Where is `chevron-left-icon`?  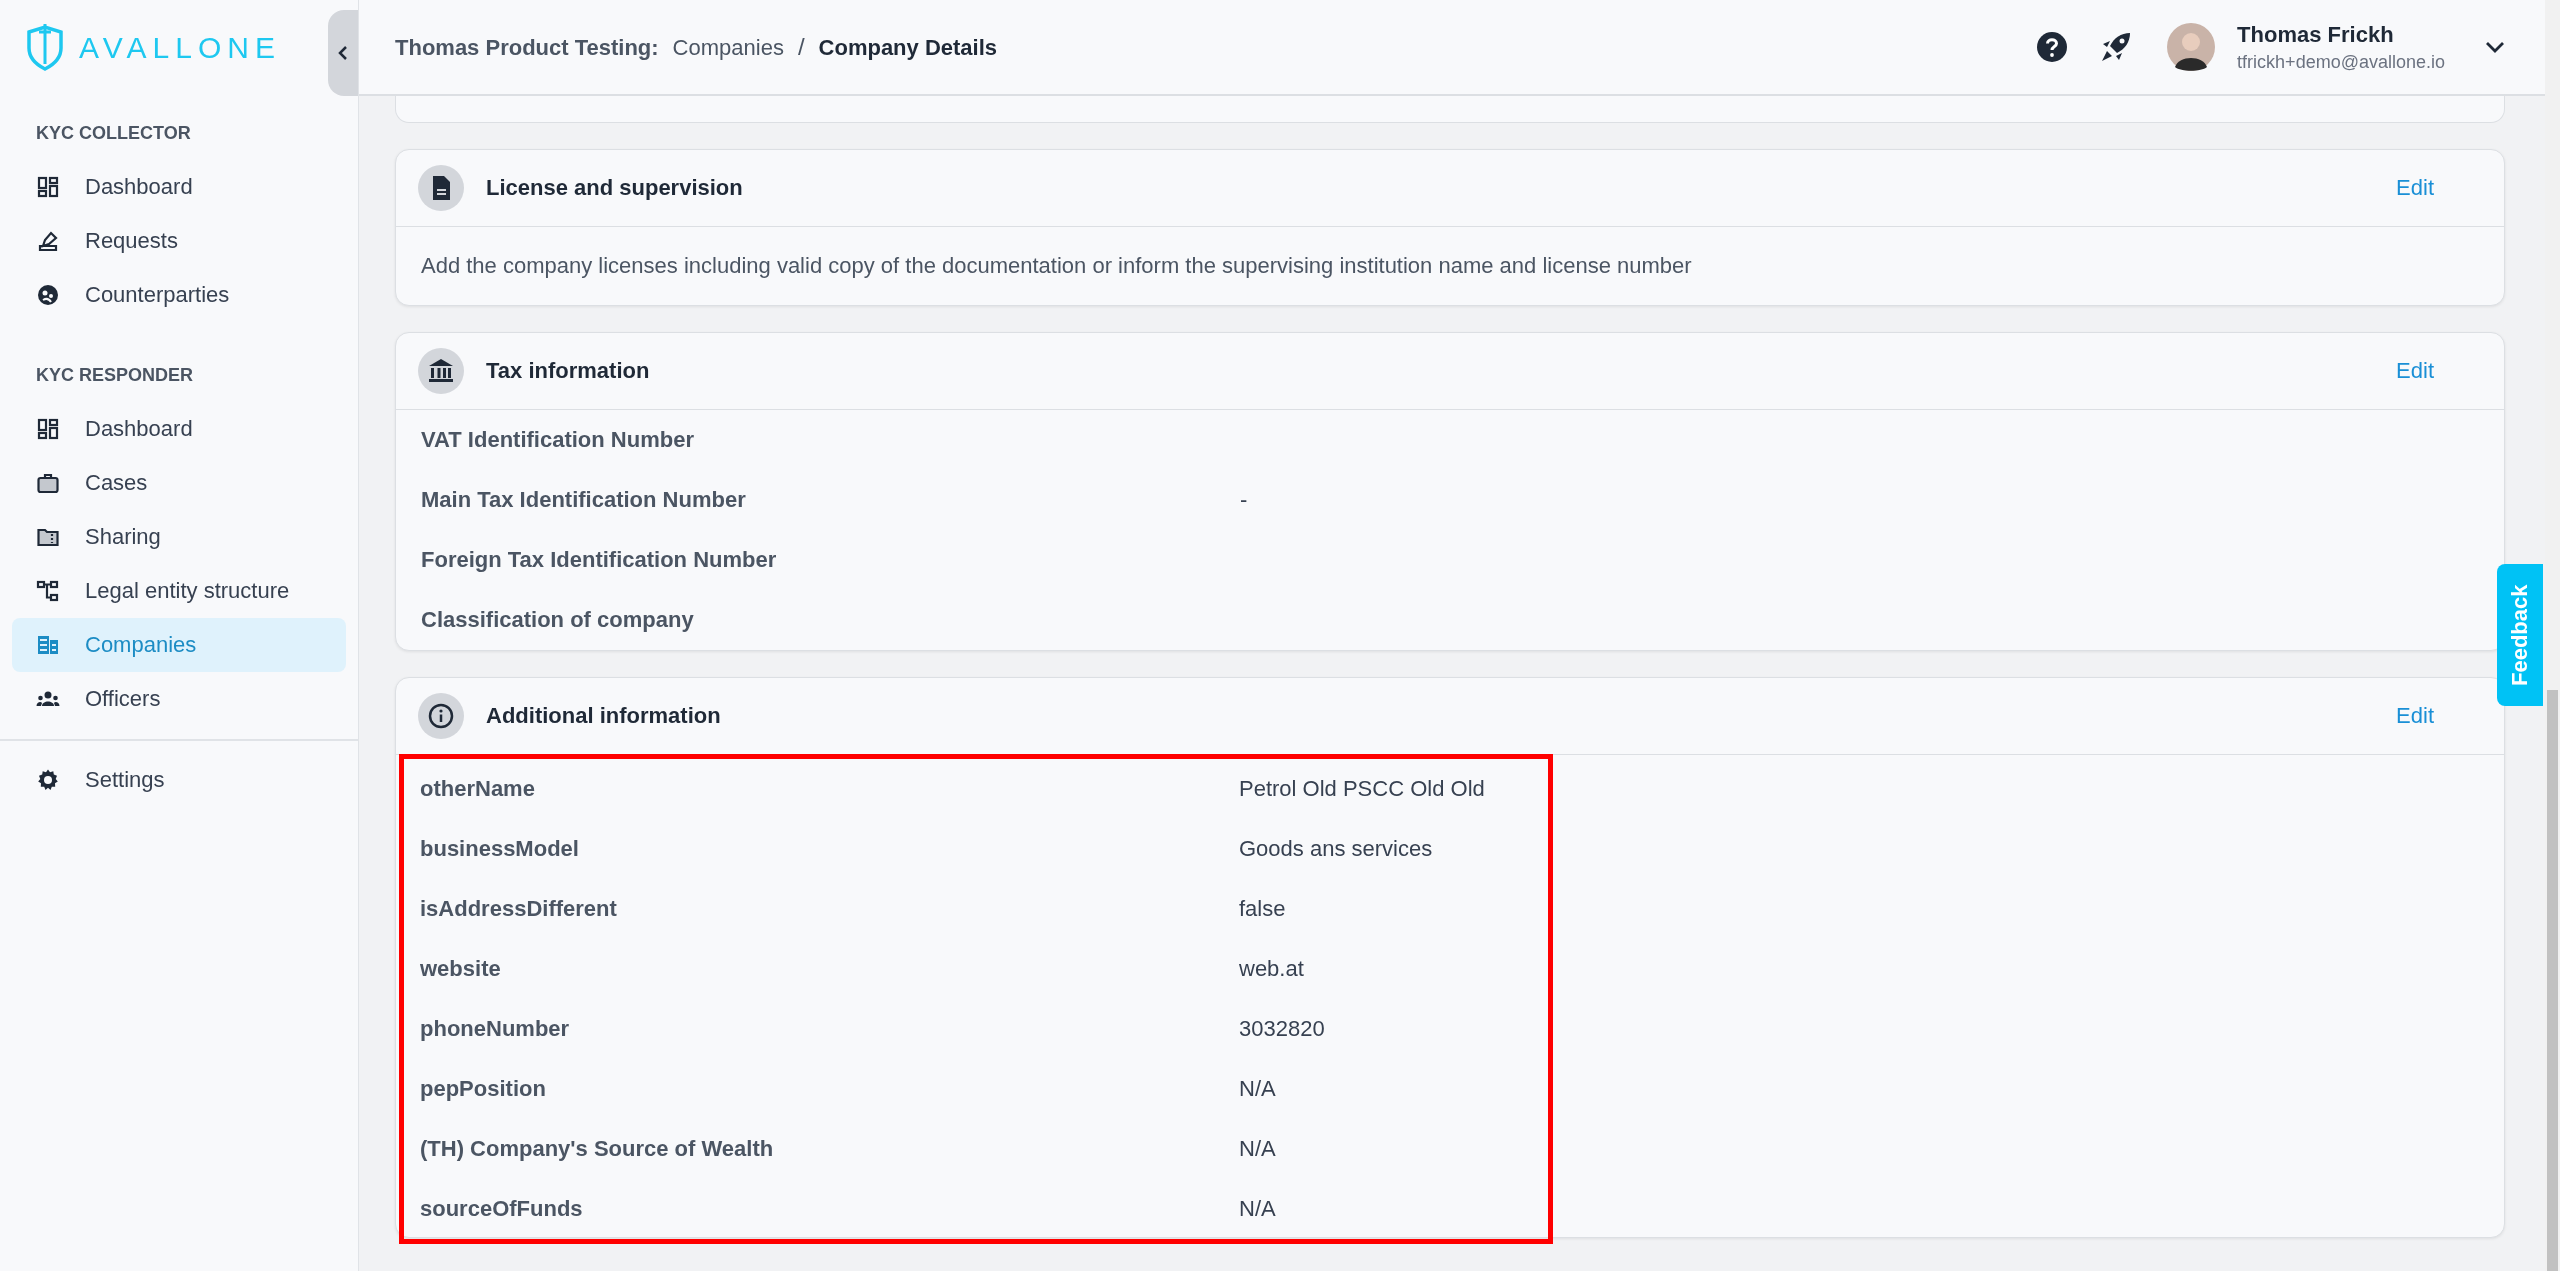 chevron-left-icon is located at coordinates (343, 53).